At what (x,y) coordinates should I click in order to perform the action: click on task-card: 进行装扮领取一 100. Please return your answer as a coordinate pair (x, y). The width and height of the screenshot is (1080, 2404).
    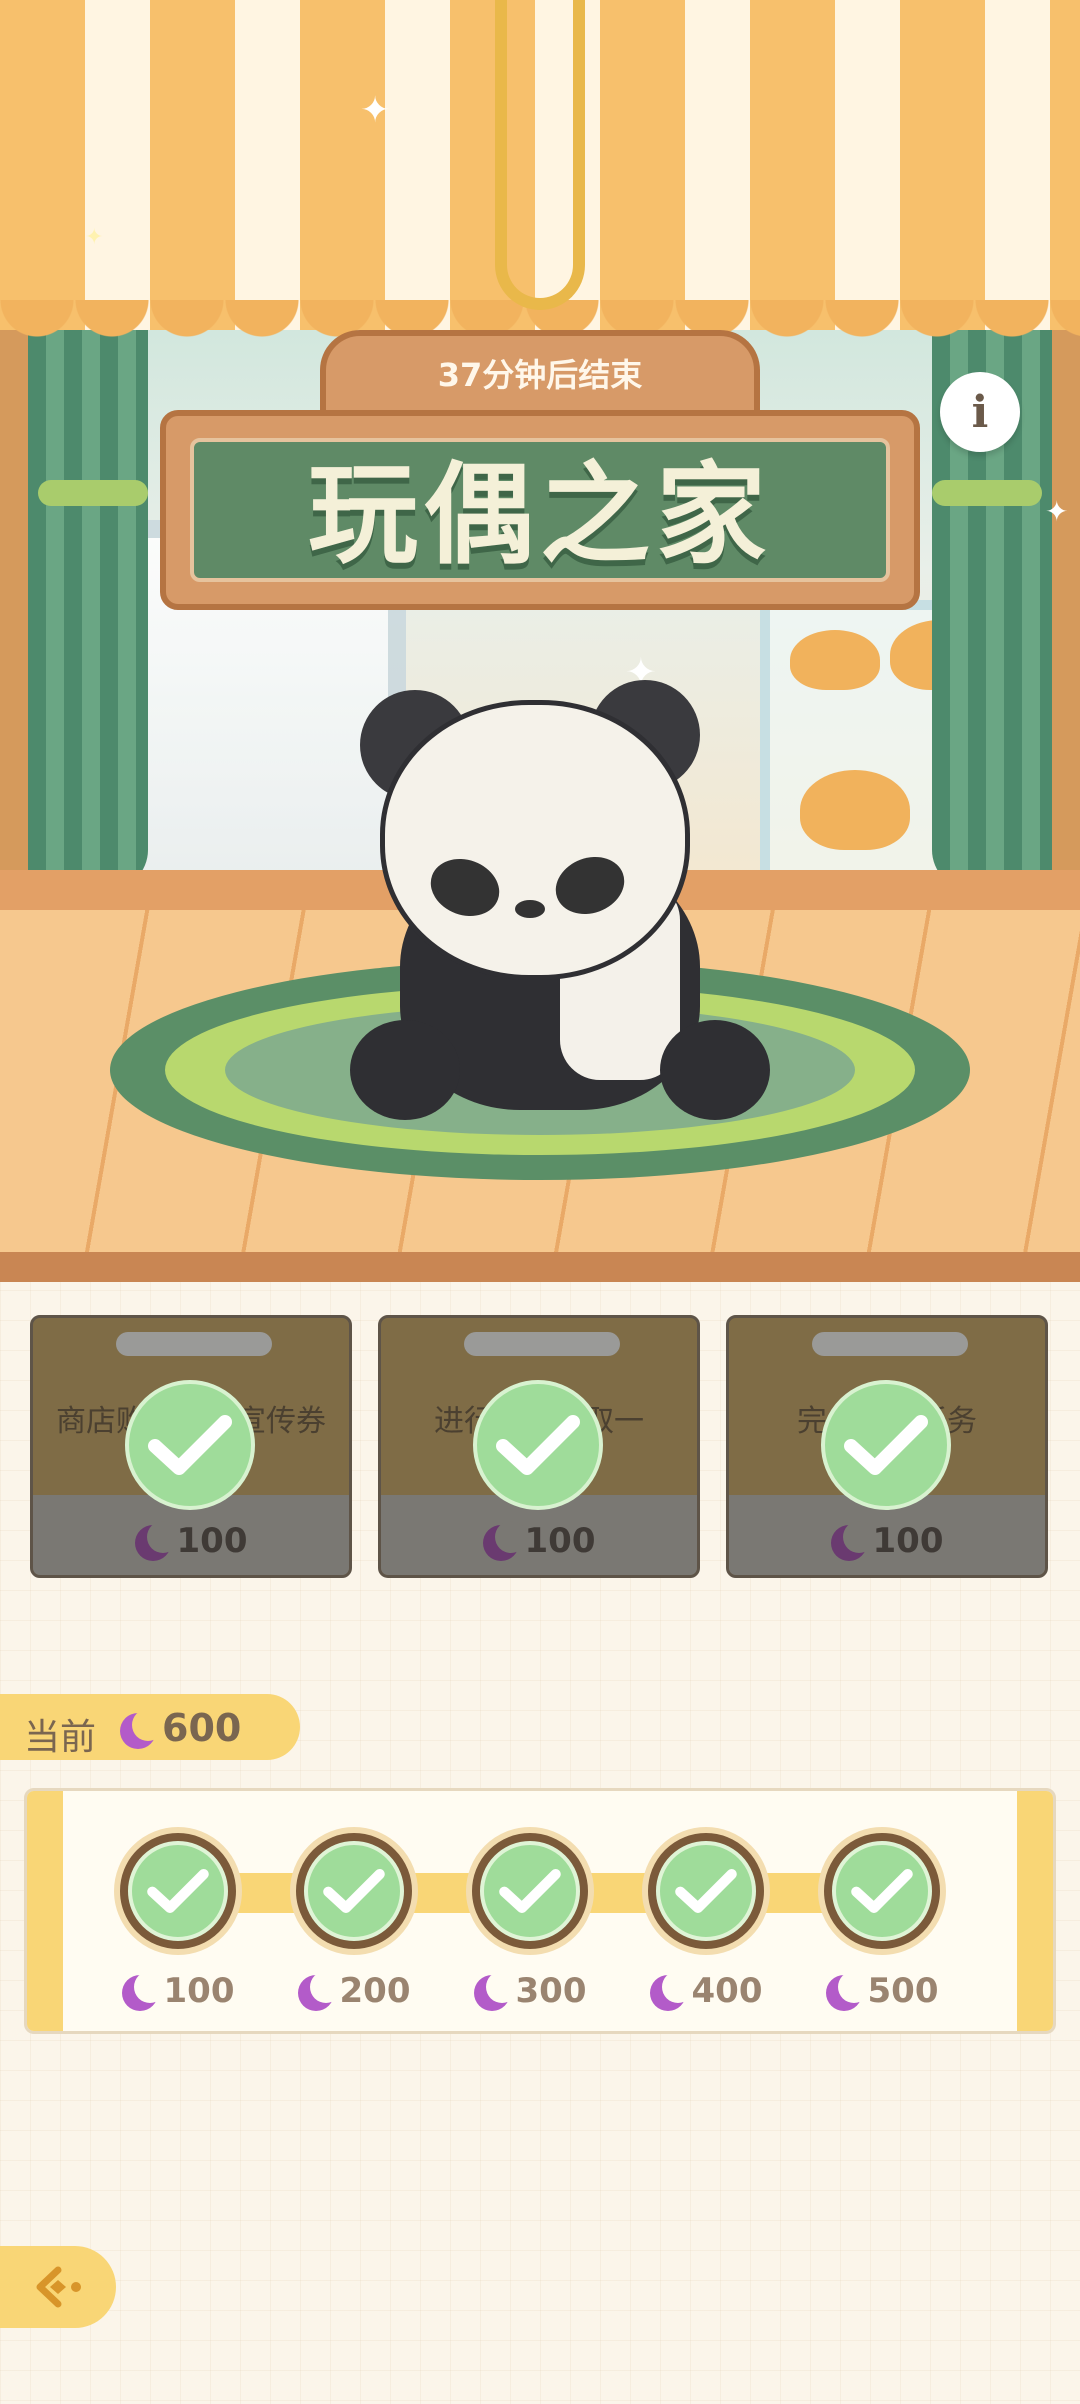
    Looking at the image, I should click on (539, 1446).